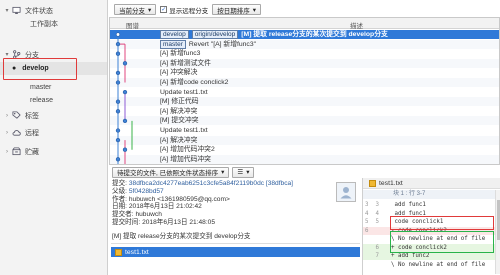 The image size is (500, 275). I want to click on detail-commit-time: 提交时间: 2018年6月13日 21:48:05, so click(164, 222).